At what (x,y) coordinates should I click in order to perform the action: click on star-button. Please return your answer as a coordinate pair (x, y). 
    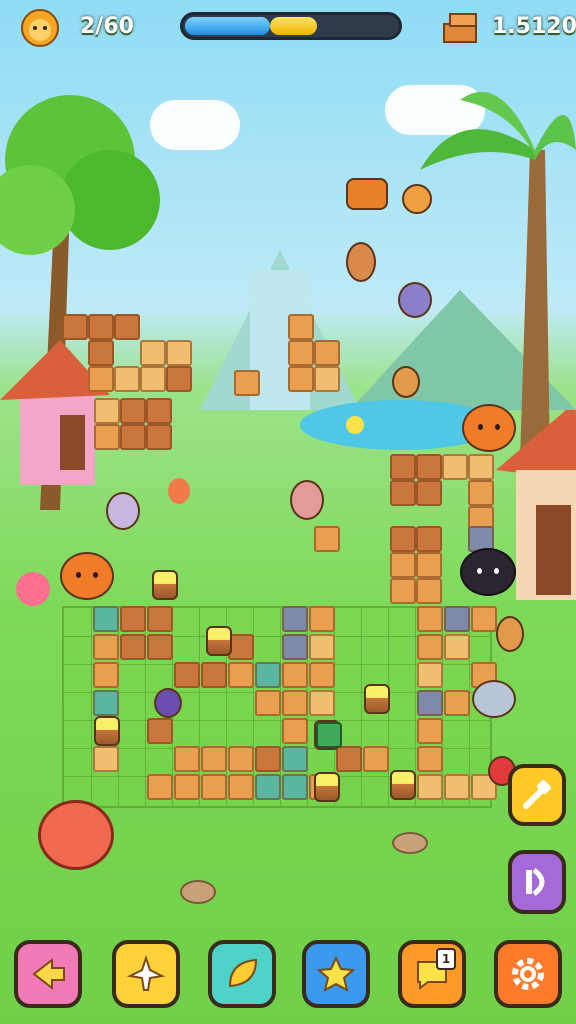
    Looking at the image, I should click on (336, 974).